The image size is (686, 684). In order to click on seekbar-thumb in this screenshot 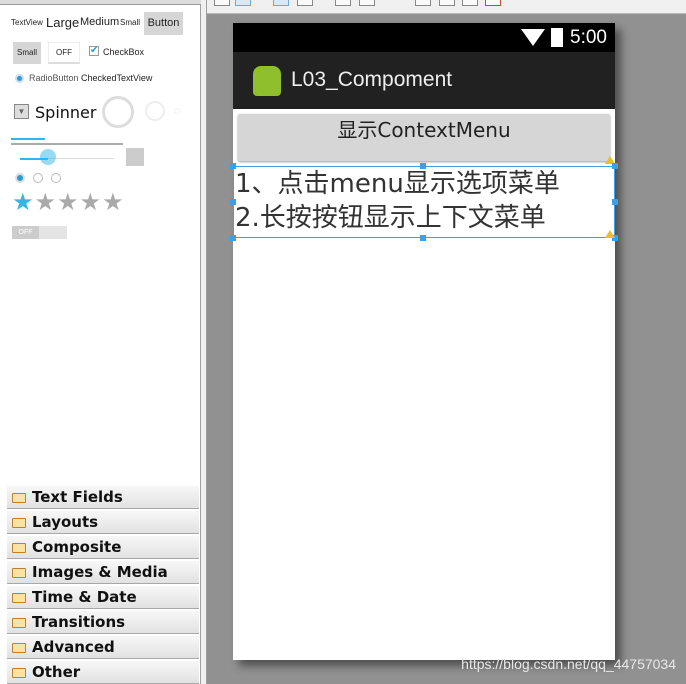, I will do `click(48, 157)`.